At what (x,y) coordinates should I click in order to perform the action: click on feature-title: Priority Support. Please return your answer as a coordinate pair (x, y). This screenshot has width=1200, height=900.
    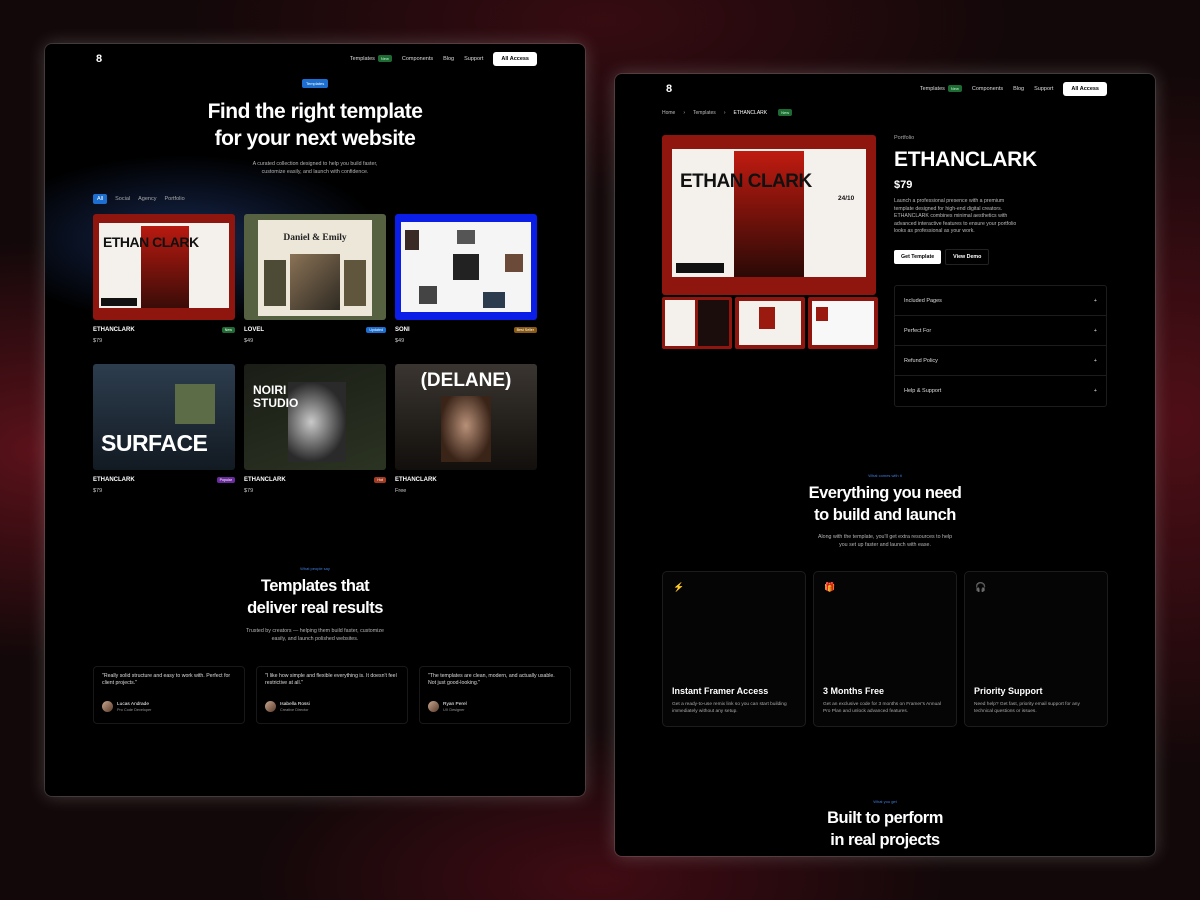
    Looking at the image, I should click on (1008, 691).